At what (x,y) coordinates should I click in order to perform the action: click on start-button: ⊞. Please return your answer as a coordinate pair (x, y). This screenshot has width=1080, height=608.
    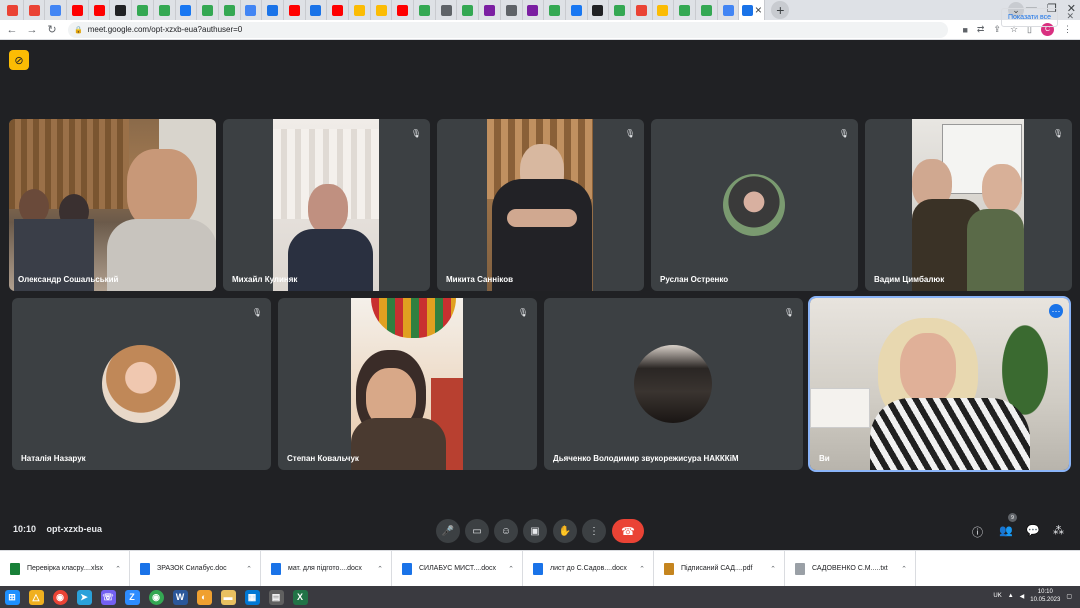
    Looking at the image, I should click on (12, 597).